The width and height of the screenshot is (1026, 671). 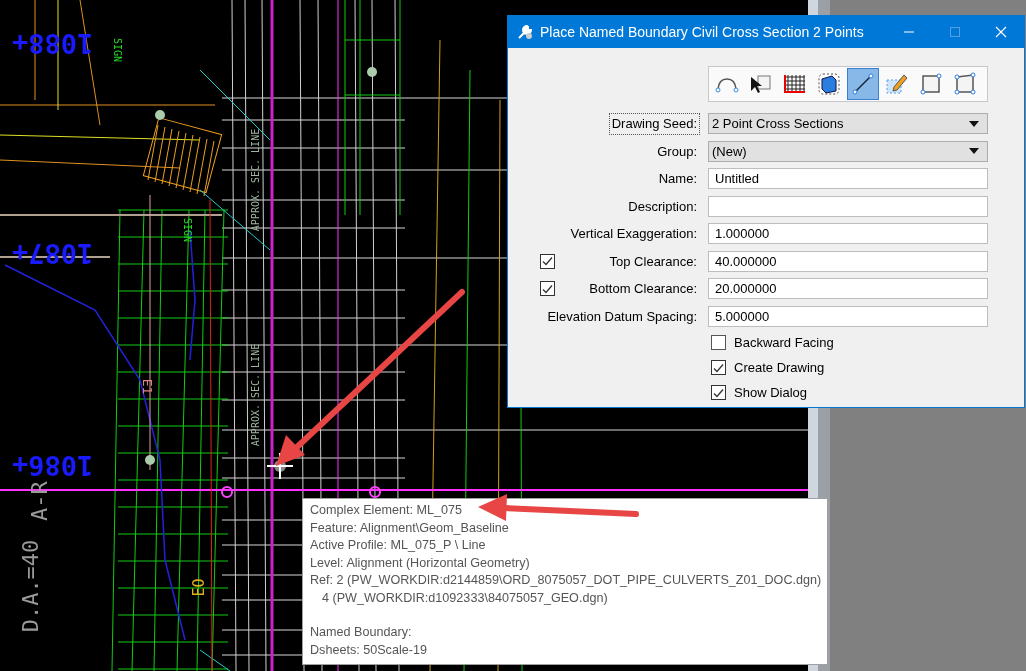 I want to click on tooltip-text: Active Profile: ML_075_P \ Line, so click(x=398, y=545).